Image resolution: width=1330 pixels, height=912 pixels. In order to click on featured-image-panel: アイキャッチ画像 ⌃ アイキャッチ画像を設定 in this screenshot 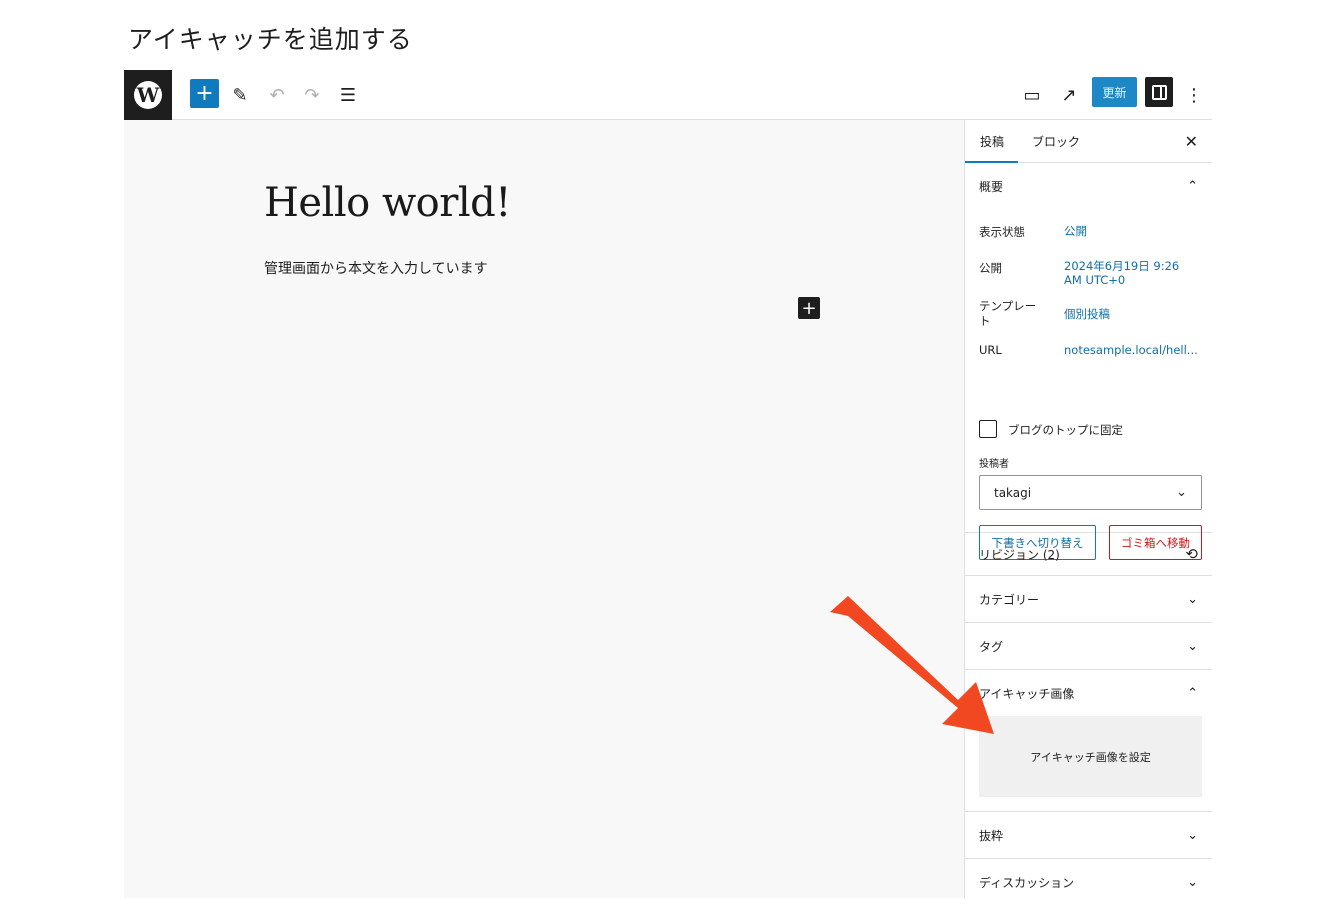, I will do `click(1088, 741)`.